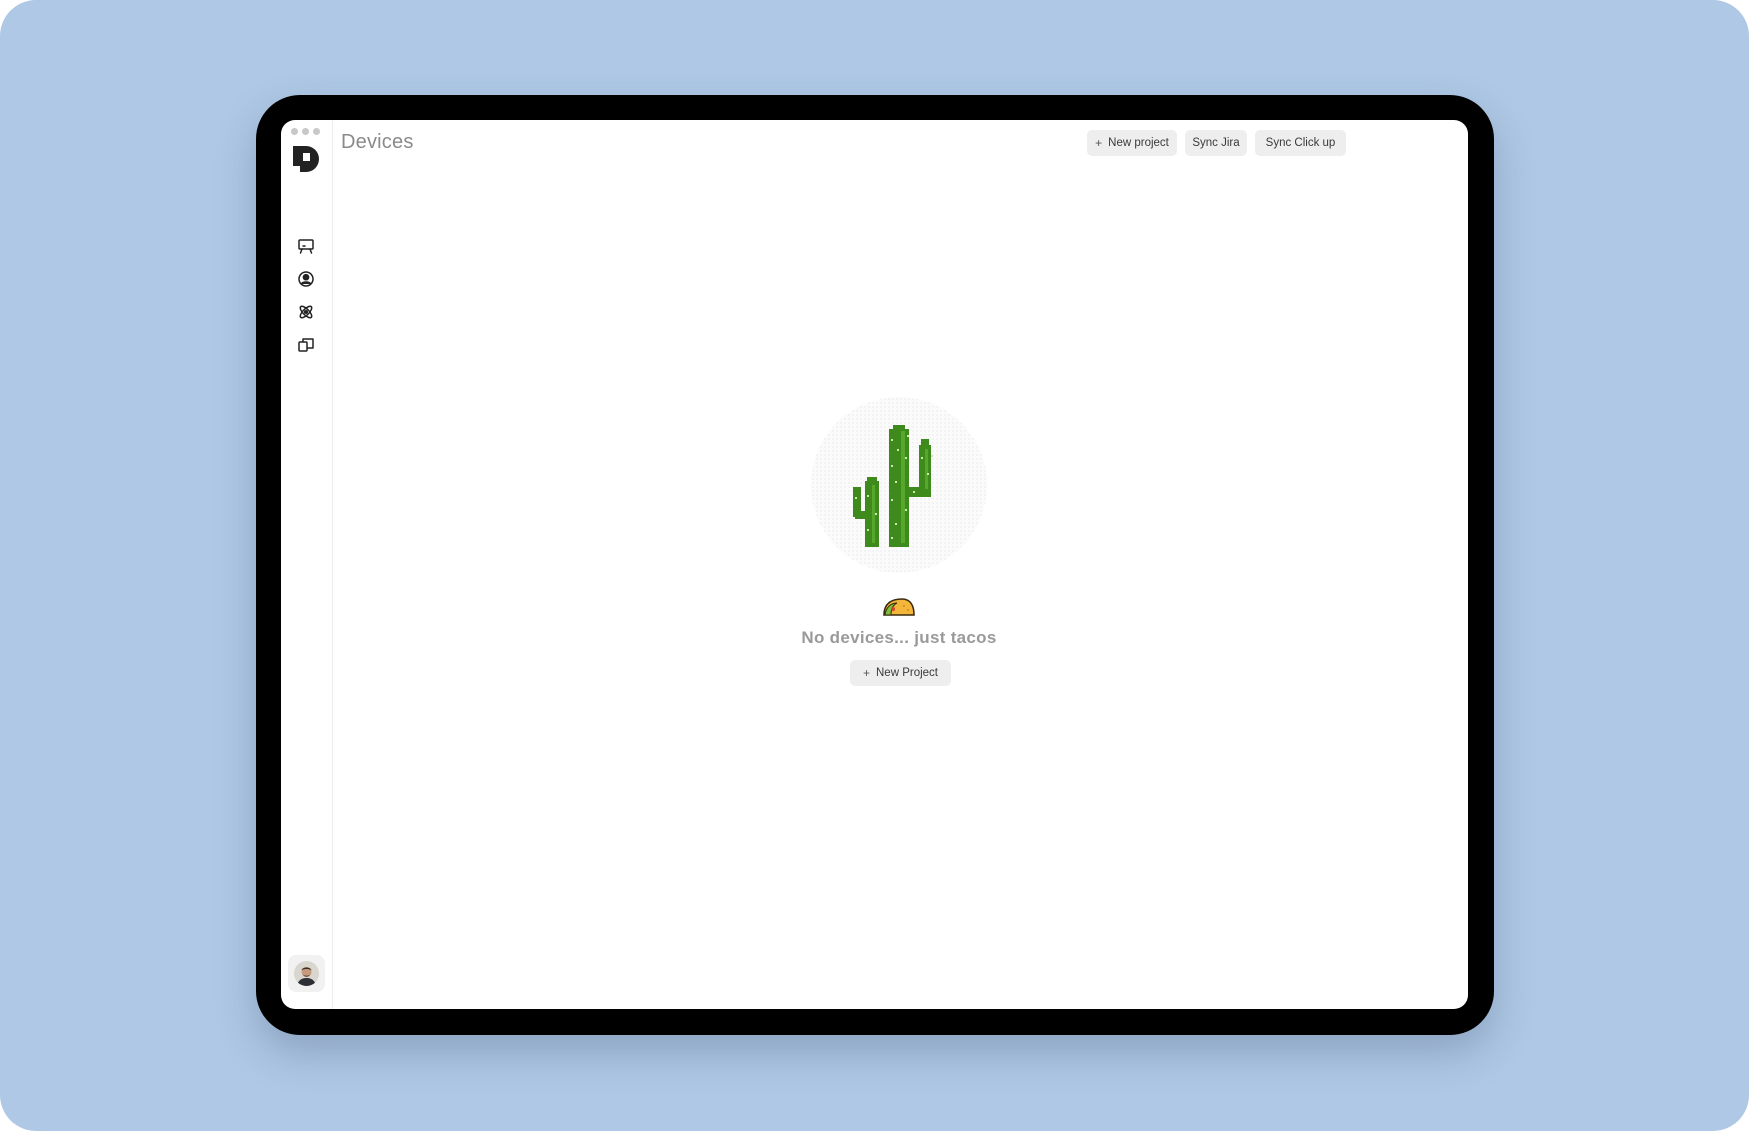  What do you see at coordinates (899, 637) in the screenshot?
I see `empty-state-message: No devices... just tacos` at bounding box center [899, 637].